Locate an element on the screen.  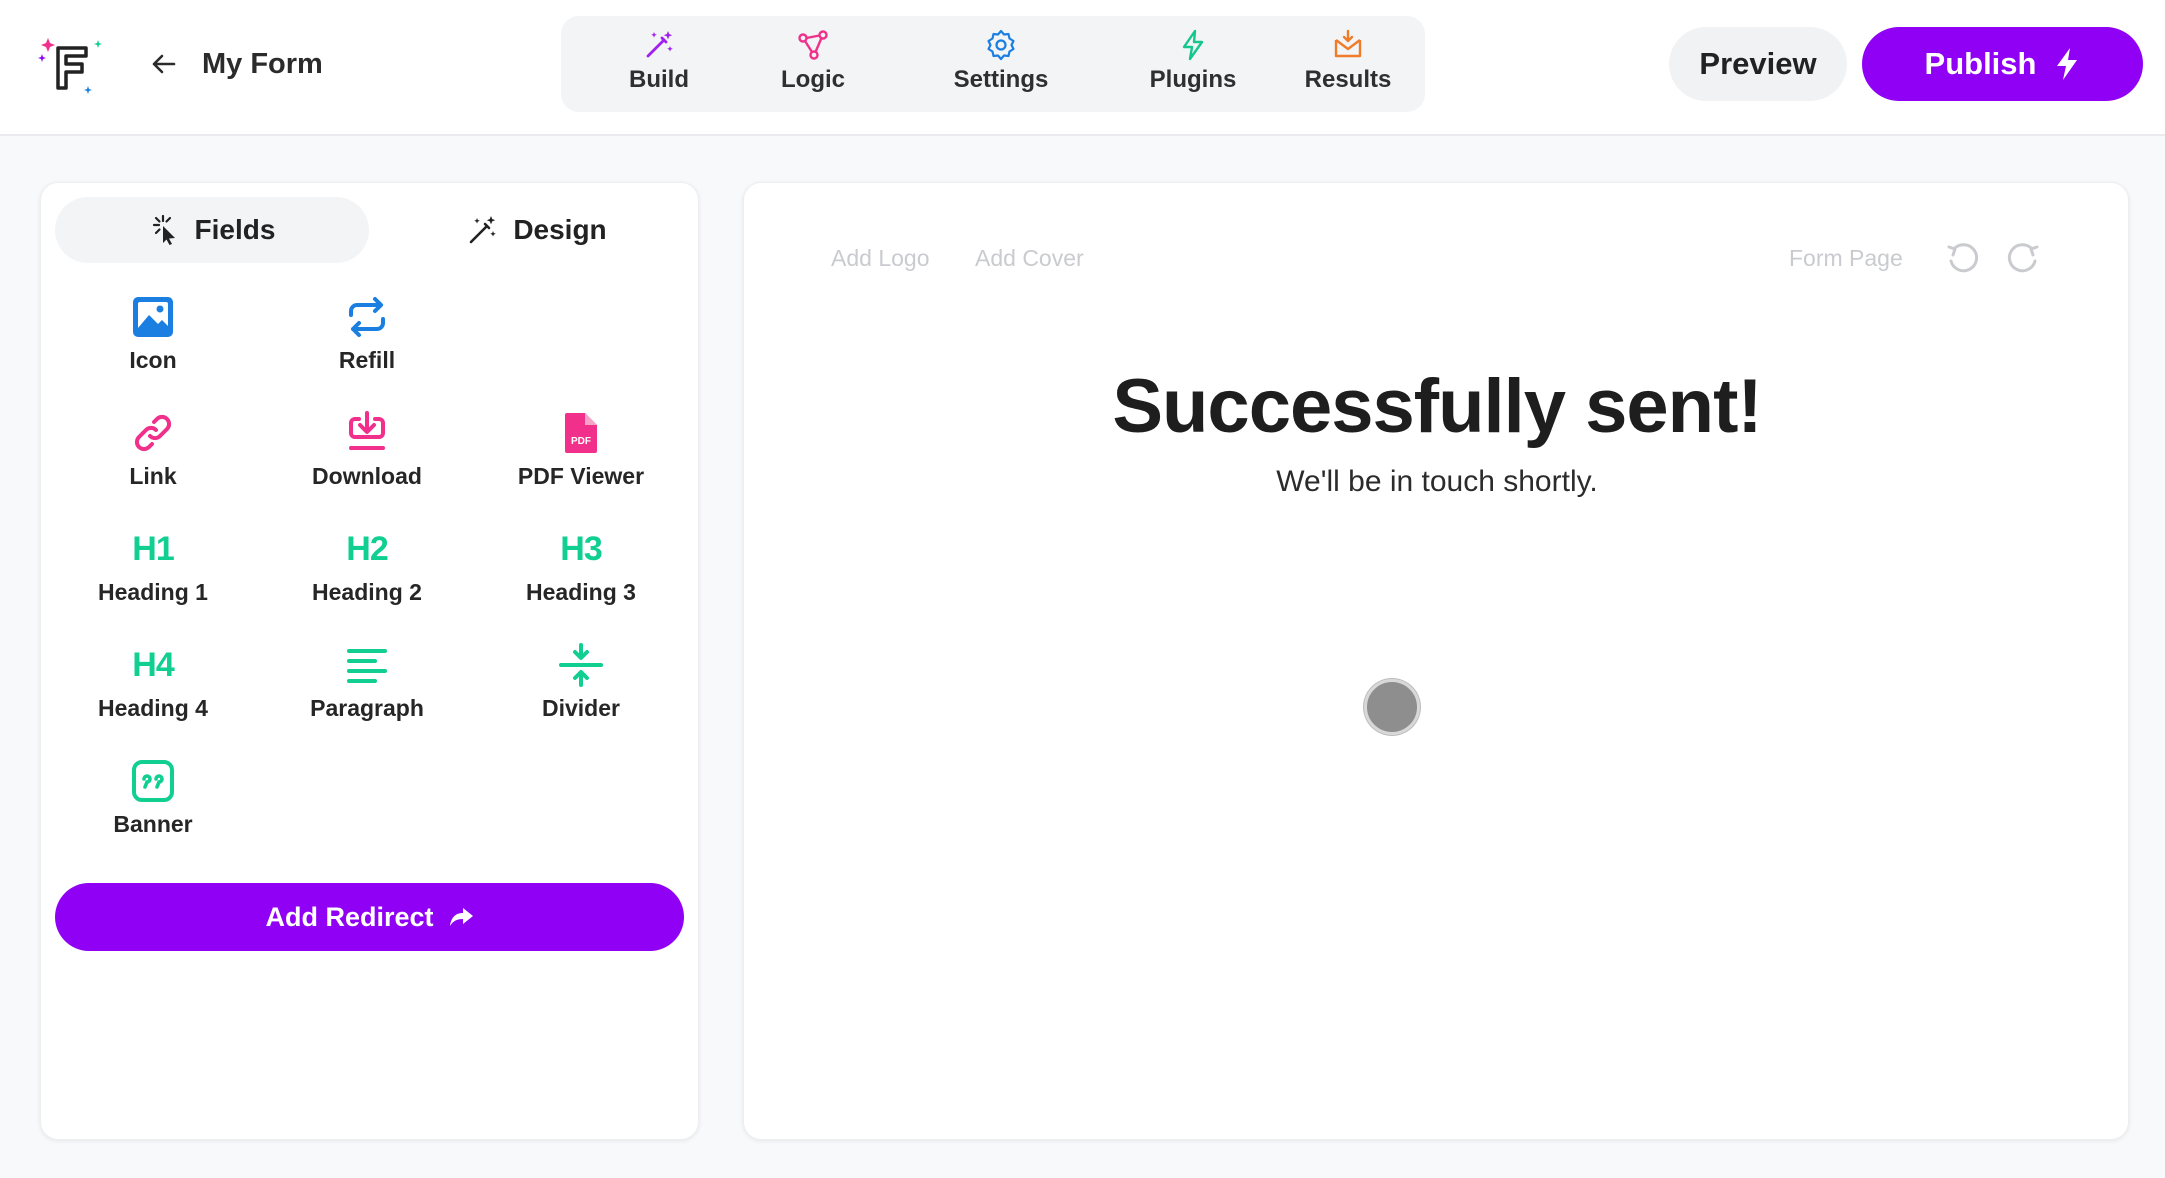
logic-nodes-icon is located at coordinates (813, 45).